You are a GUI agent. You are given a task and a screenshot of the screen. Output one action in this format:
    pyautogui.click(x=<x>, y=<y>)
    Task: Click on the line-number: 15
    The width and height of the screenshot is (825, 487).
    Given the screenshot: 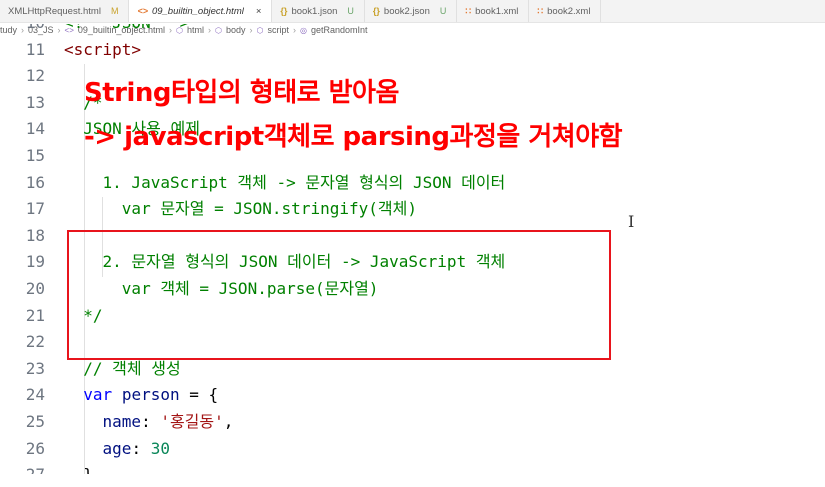 What is the action you would take?
    pyautogui.click(x=35, y=155)
    